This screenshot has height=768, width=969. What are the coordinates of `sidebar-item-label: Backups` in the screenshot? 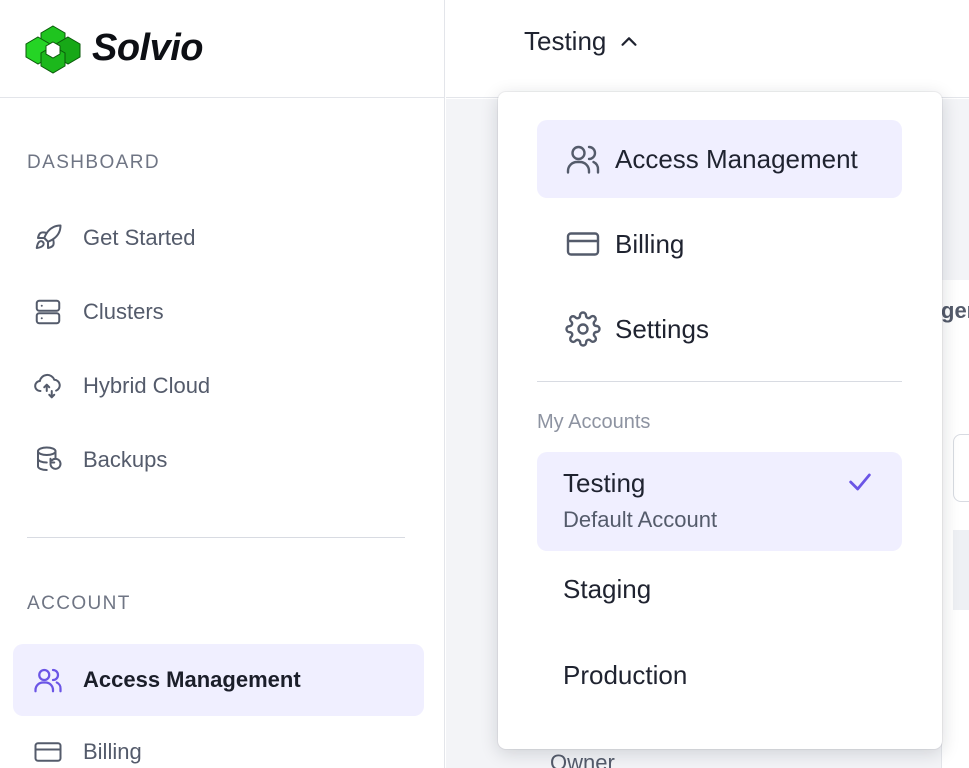 It's located at (125, 459).